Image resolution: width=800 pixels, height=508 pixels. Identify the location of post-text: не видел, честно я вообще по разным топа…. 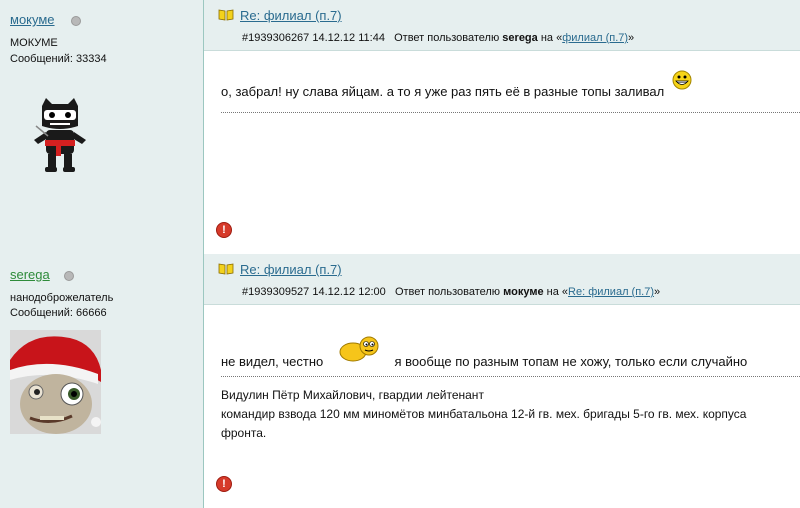
(484, 352).